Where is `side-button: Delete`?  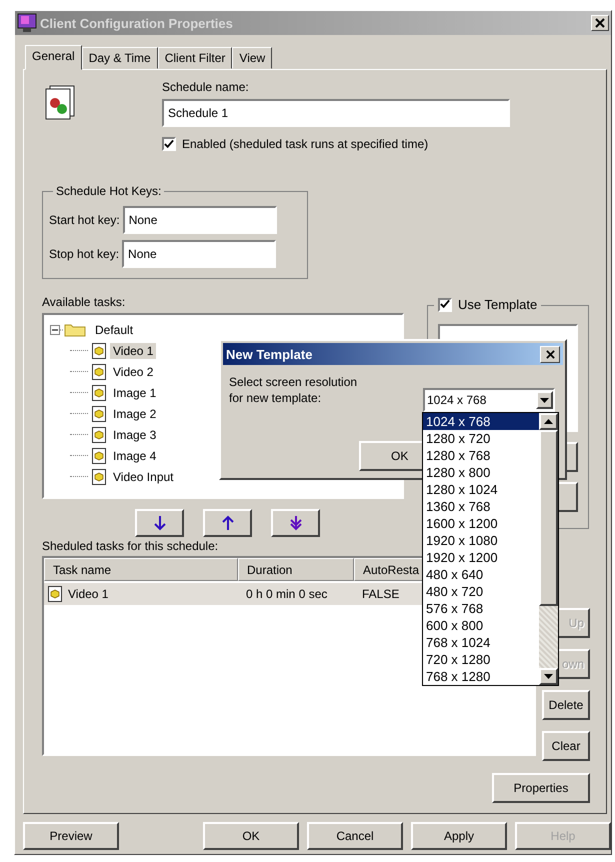
side-button: Delete is located at coordinates (566, 705).